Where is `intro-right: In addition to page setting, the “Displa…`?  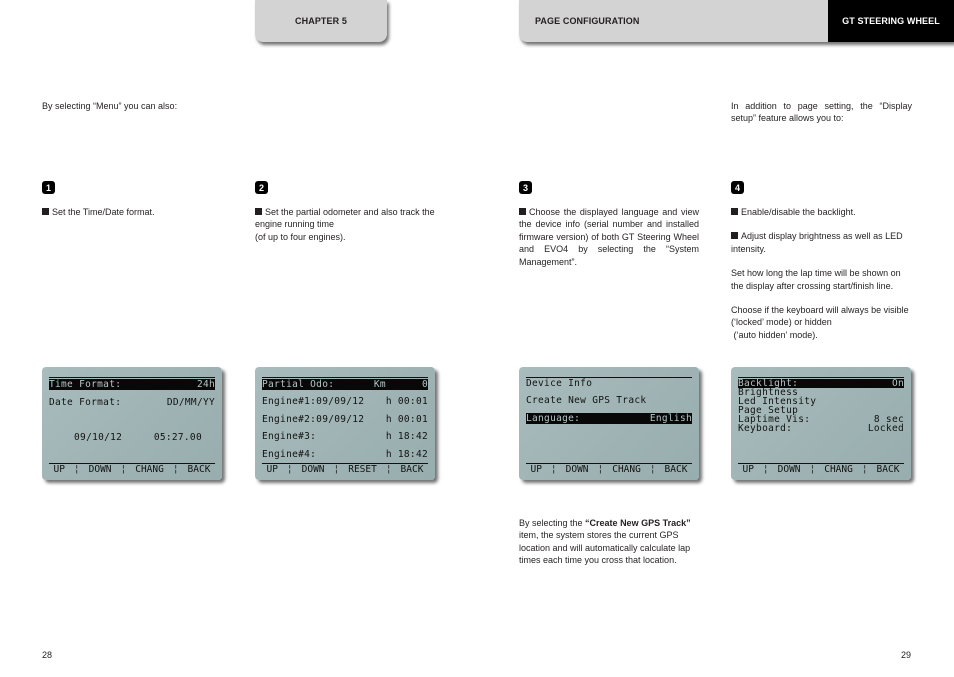
intro-right: In addition to page setting, the “Displa… is located at coordinates (821, 112).